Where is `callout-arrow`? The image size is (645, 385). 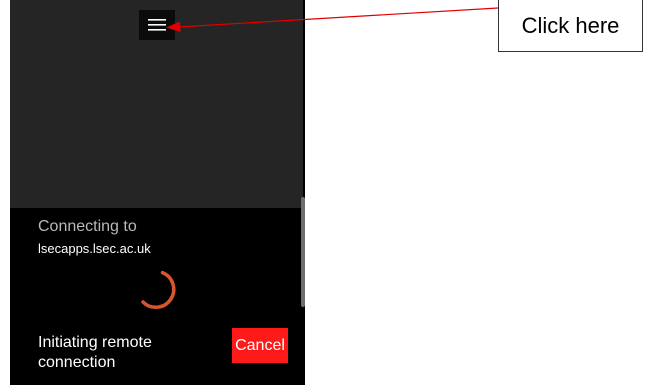 callout-arrow is located at coordinates (332, 19).